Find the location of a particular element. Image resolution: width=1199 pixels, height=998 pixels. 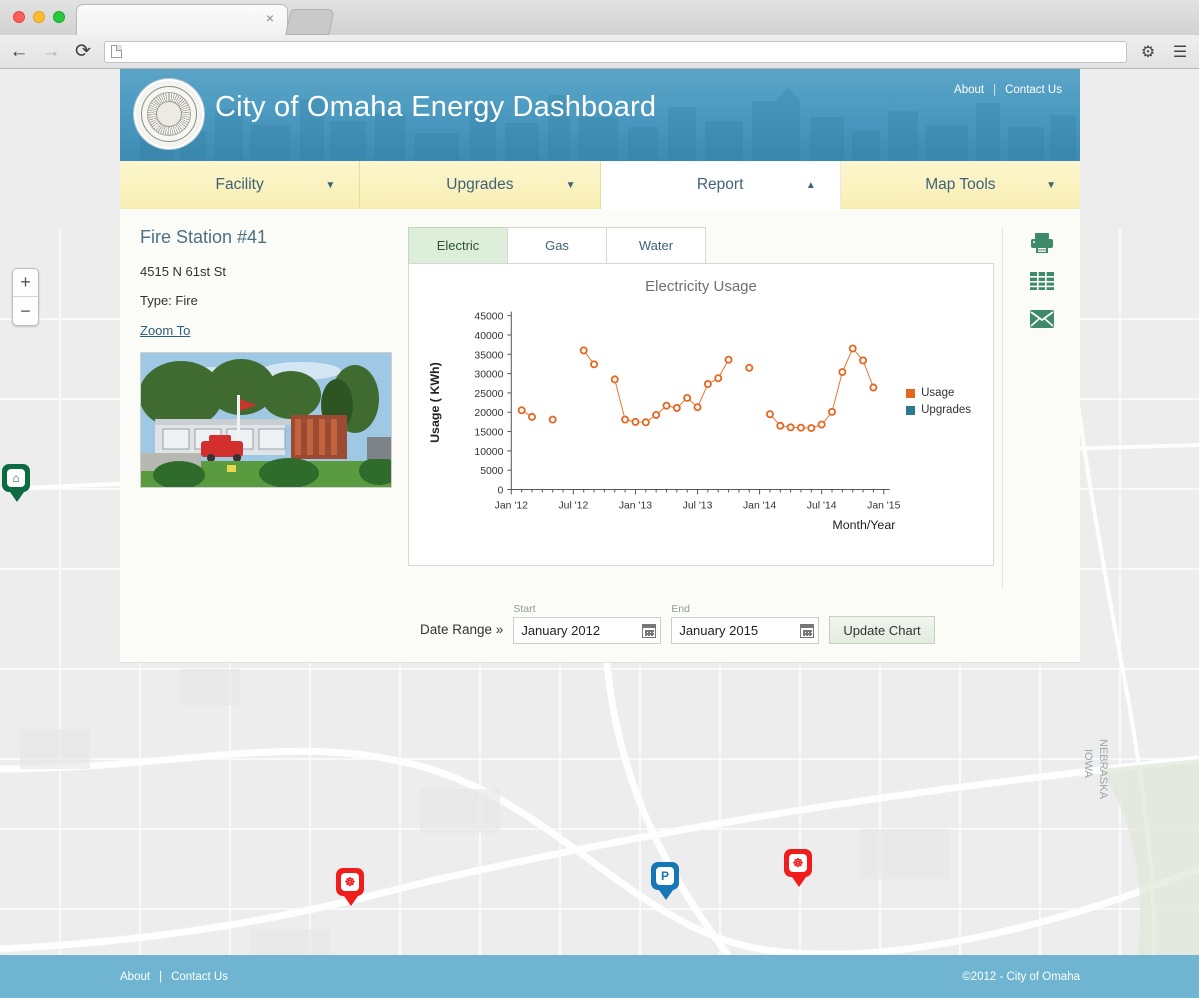

legend-item-usage: Usage is located at coordinates (938, 393).